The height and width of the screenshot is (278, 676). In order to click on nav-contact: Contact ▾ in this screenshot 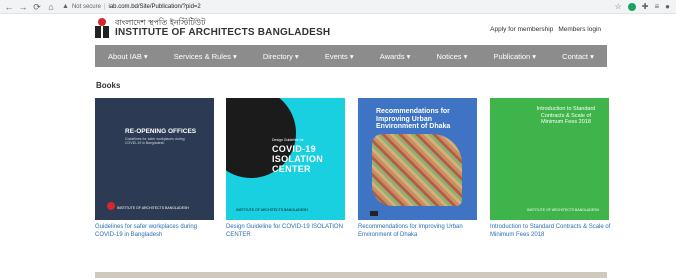, I will do `click(578, 56)`.